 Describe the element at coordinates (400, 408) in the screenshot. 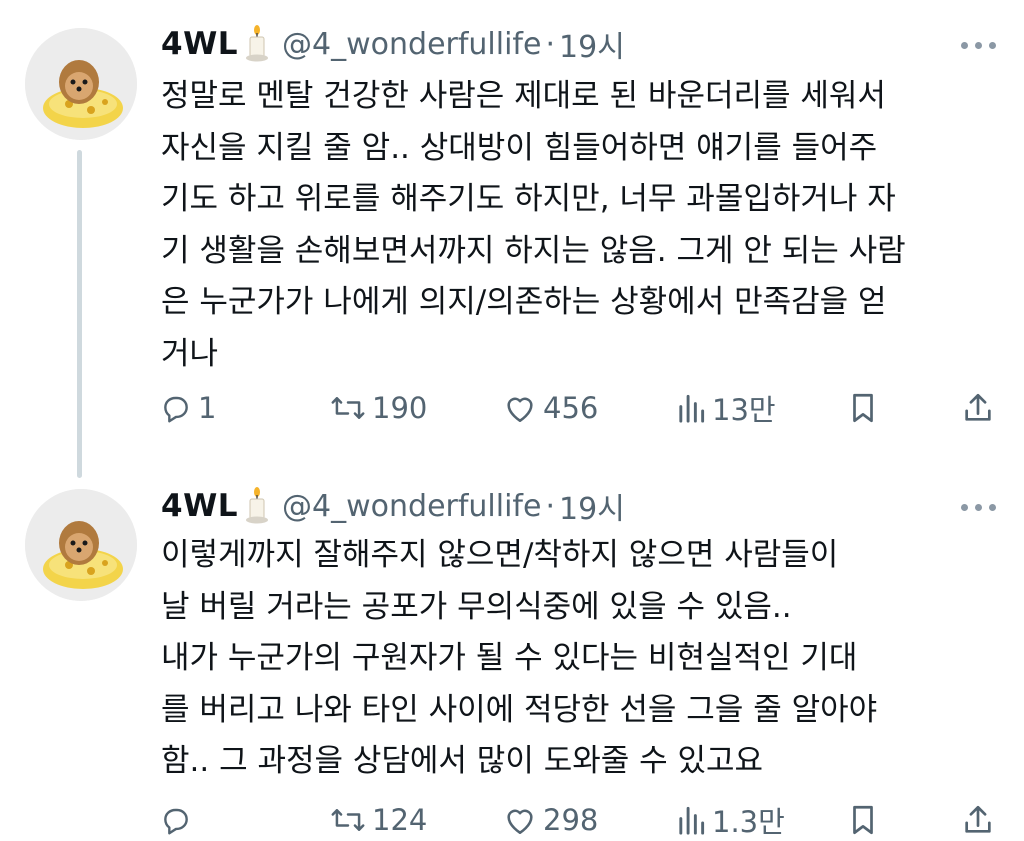

I see `retweet-count: 190` at that location.